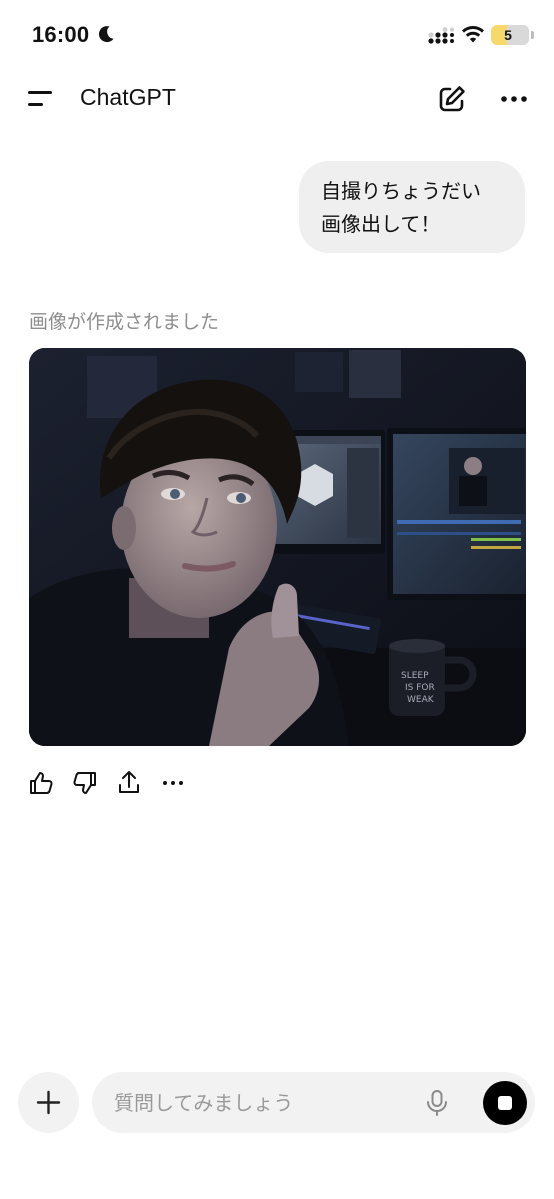  I want to click on status-time: 16:00, so click(61, 34).